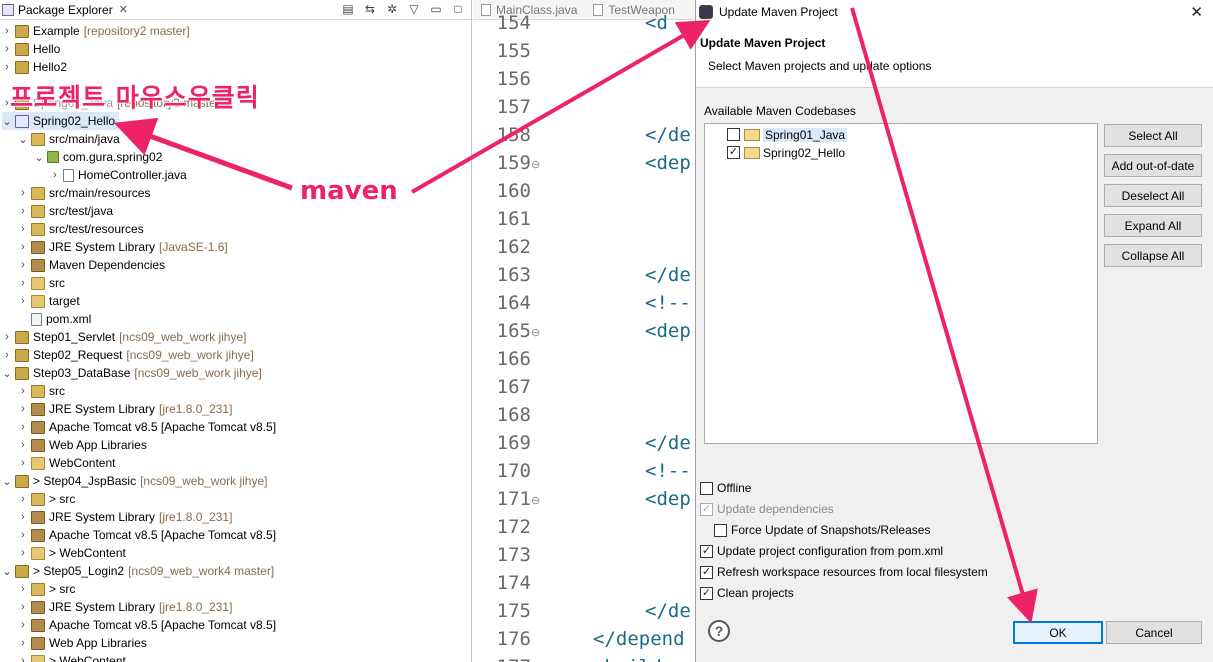  I want to click on tree-item: › src/main/resources, so click(84, 193).